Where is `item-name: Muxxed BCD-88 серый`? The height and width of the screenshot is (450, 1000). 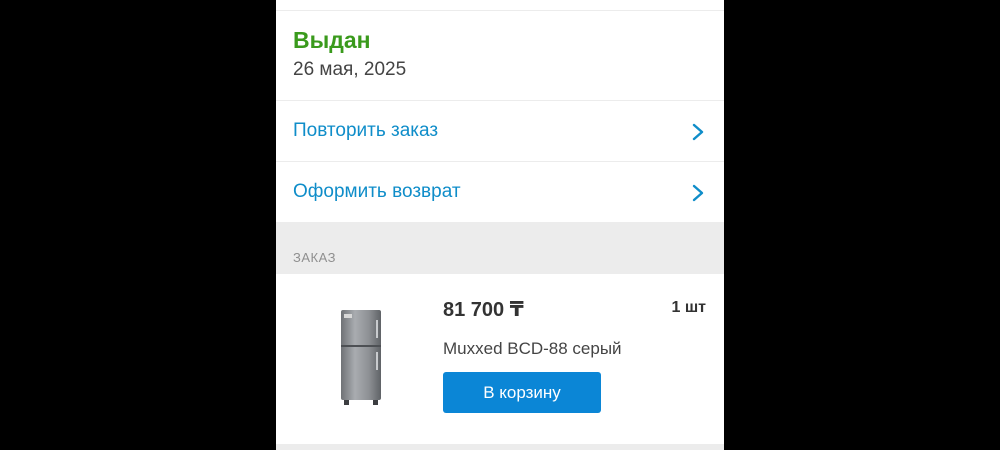 item-name: Muxxed BCD-88 серый is located at coordinates (532, 348).